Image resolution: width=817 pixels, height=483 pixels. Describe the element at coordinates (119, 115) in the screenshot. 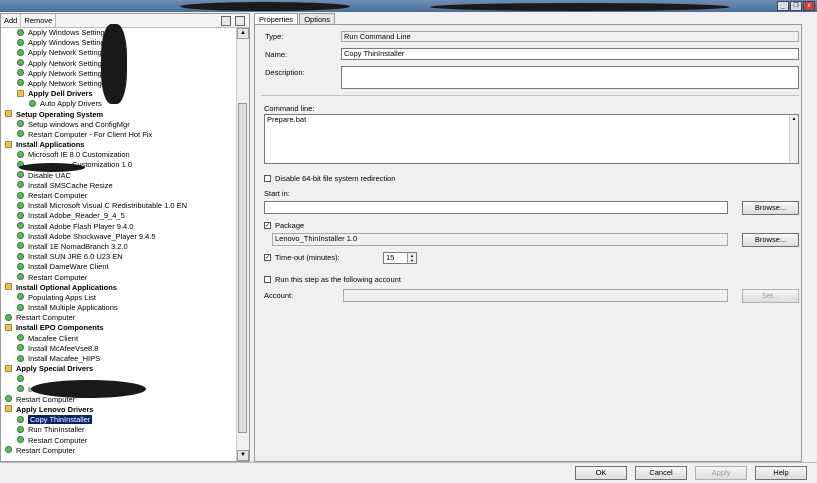

I see `tree-group: Setup Operating System` at that location.